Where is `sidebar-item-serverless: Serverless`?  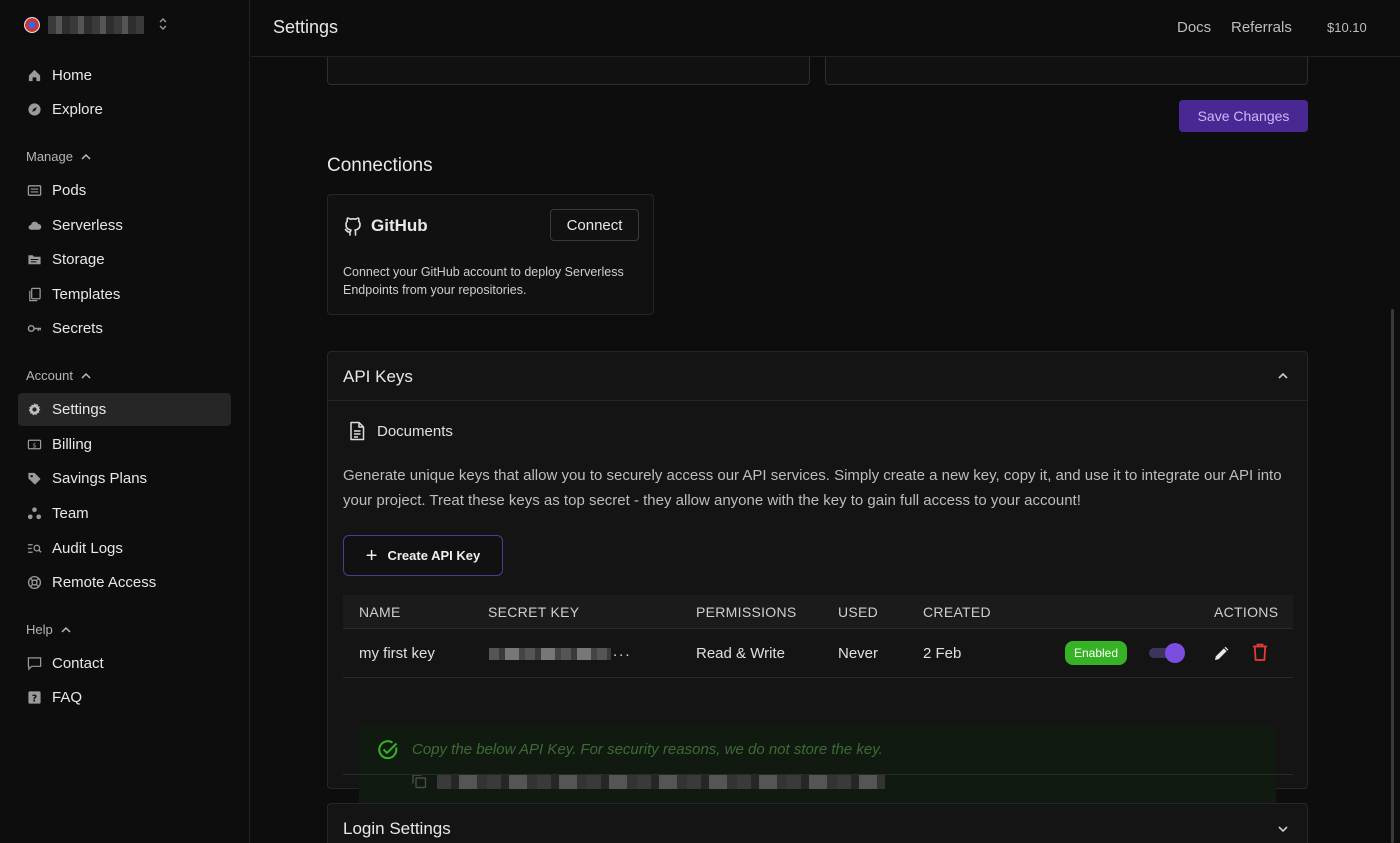
sidebar-item-serverless: Serverless is located at coordinates (124, 225).